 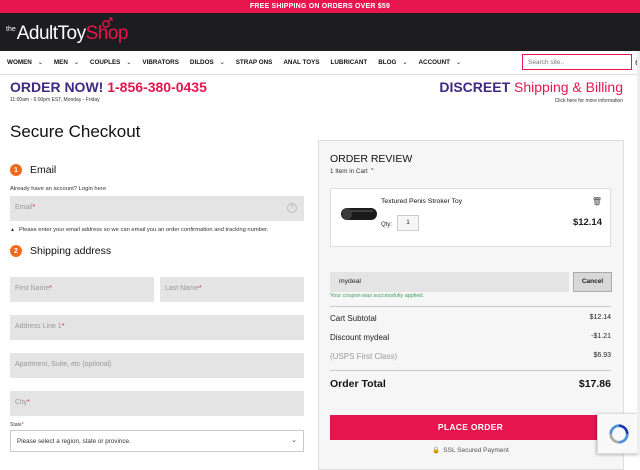 I want to click on nav-label: WOMEN, so click(x=19, y=62).